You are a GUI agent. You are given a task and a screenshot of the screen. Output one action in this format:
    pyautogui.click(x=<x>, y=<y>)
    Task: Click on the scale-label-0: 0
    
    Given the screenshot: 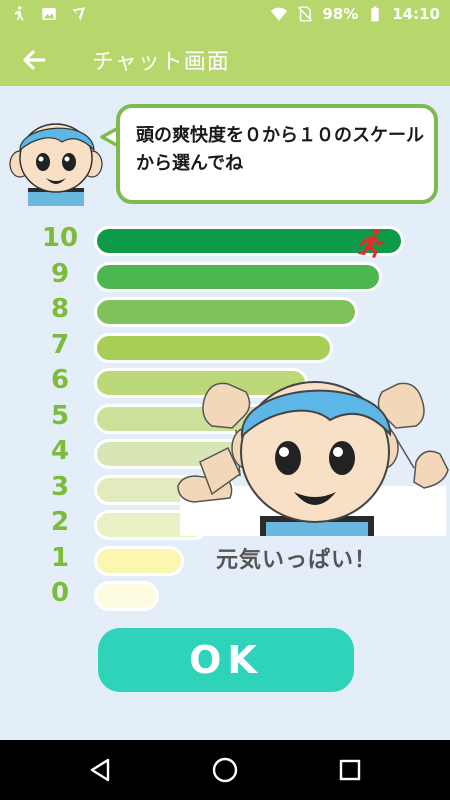 What is the action you would take?
    pyautogui.click(x=60, y=593)
    